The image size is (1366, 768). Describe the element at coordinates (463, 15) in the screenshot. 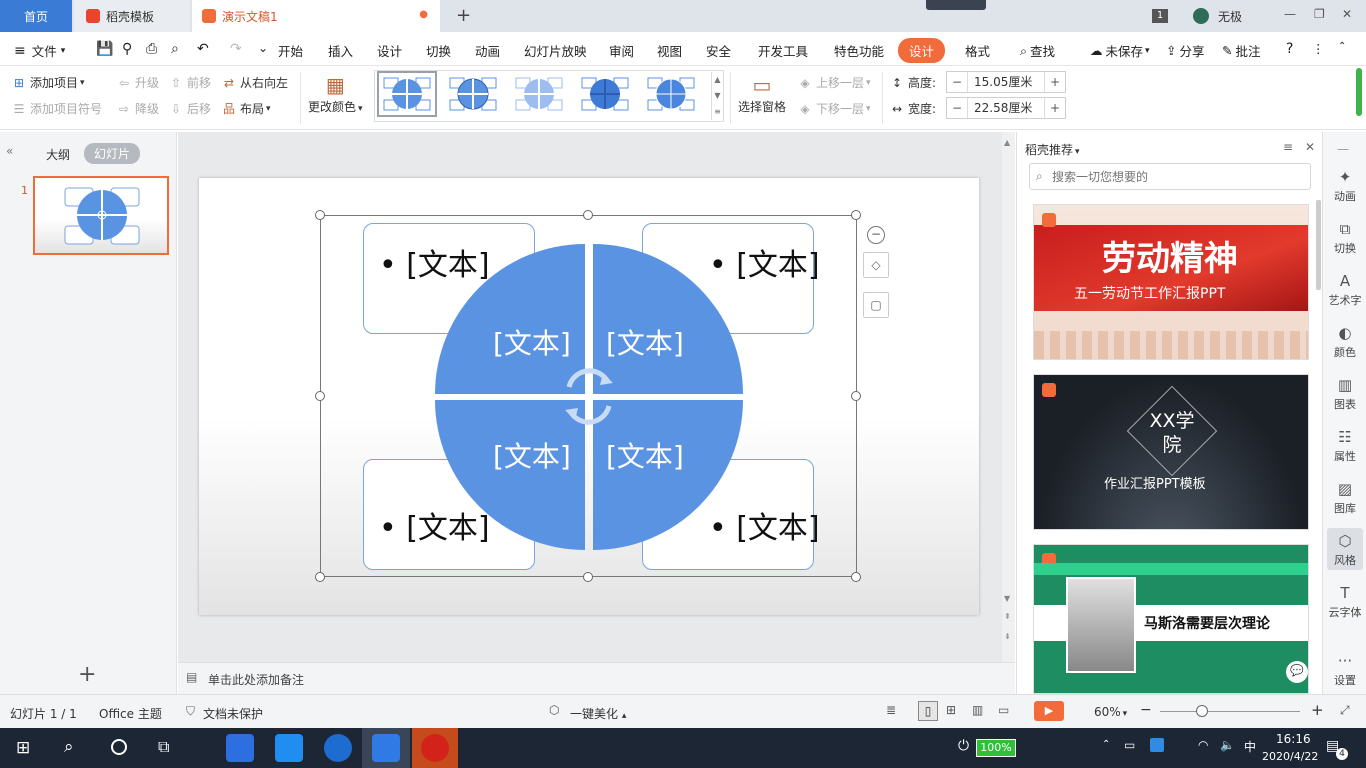

I see `new-tab-button: +` at that location.